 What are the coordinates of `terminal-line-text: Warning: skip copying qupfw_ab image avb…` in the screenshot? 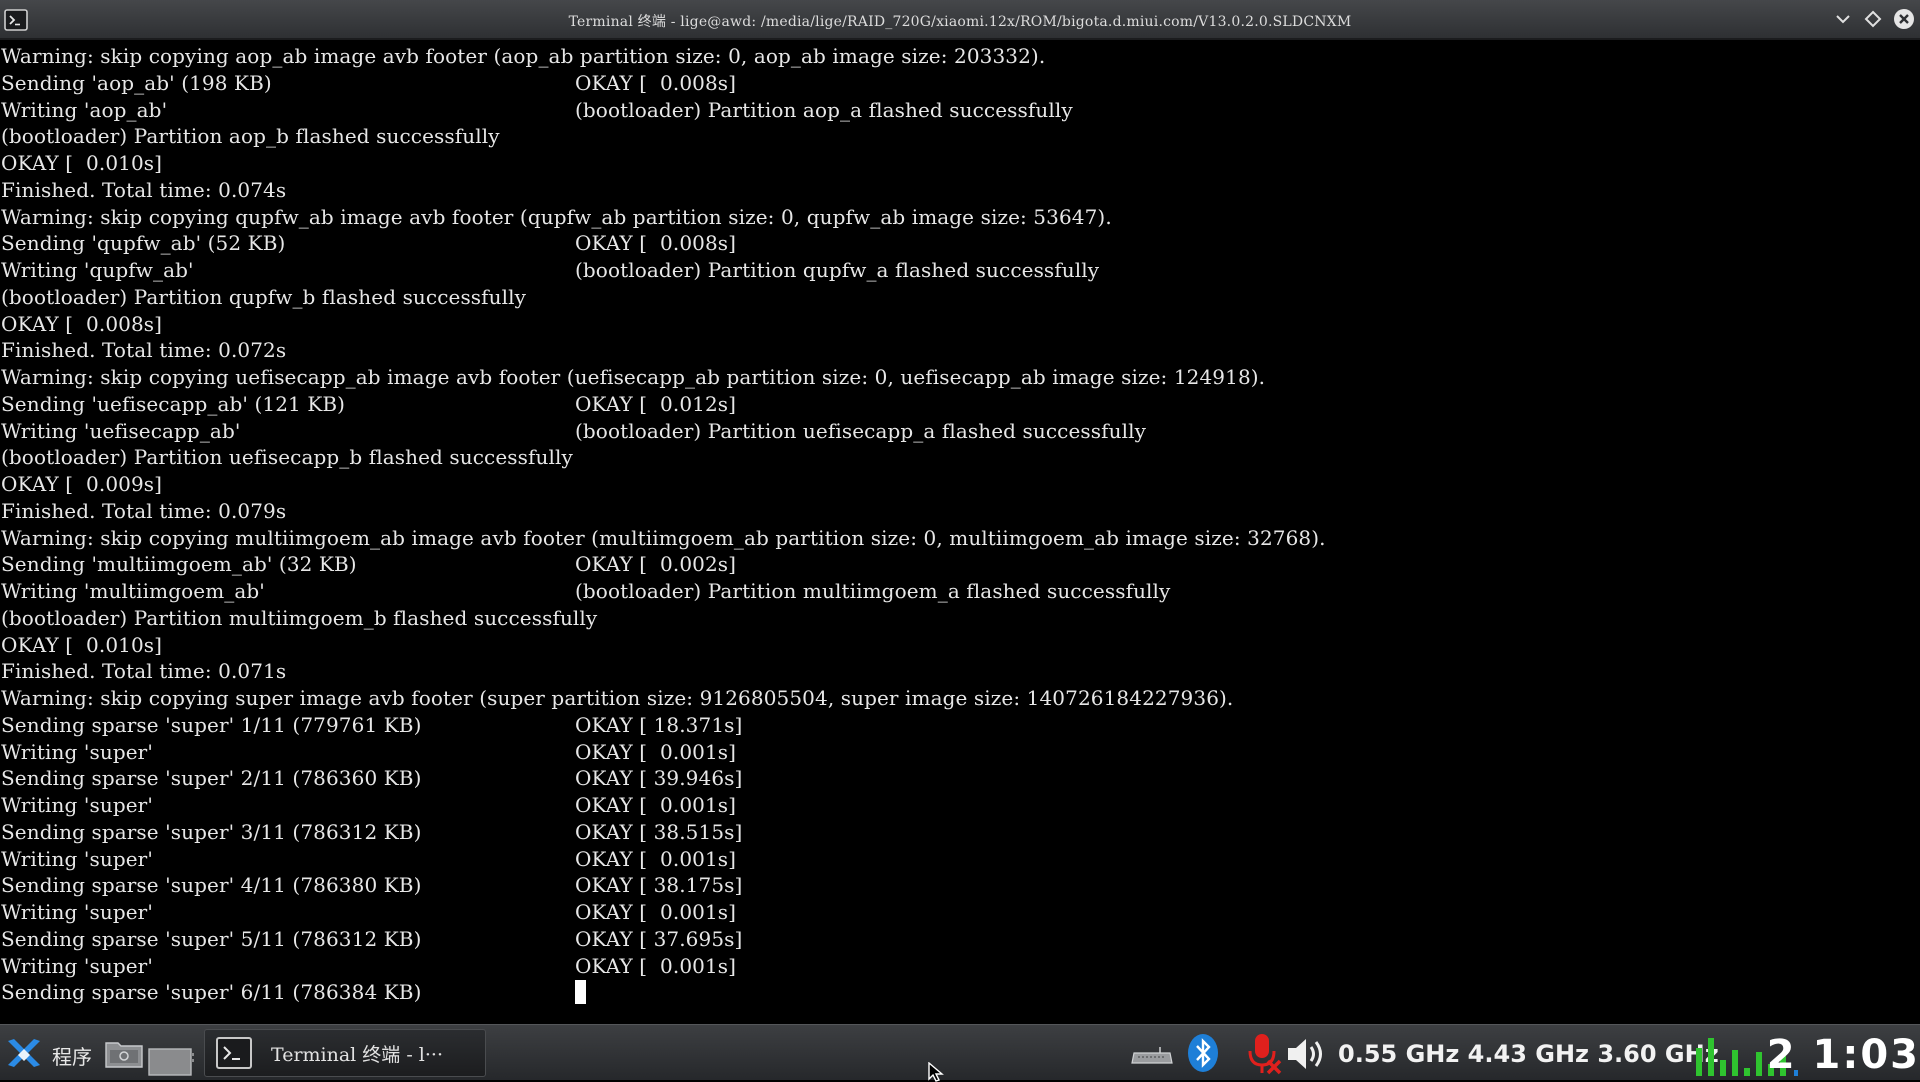 It's located at (556, 216).